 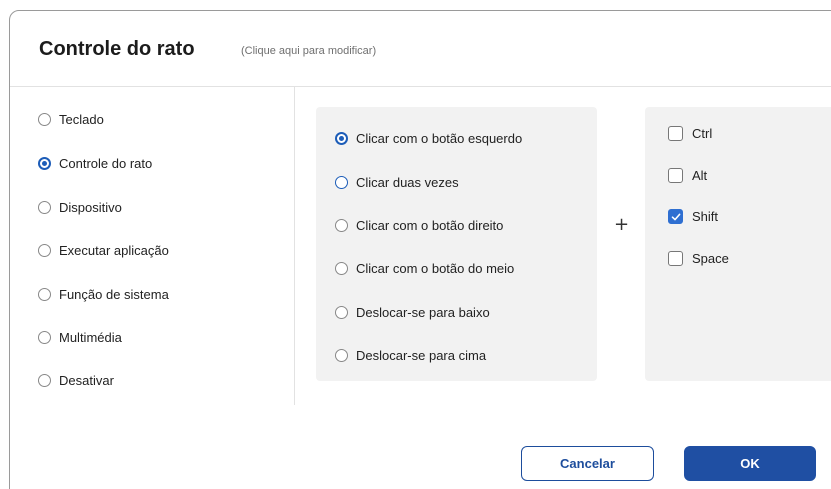 I want to click on category-controle-do-rato: Controle do rato, so click(x=95, y=163).